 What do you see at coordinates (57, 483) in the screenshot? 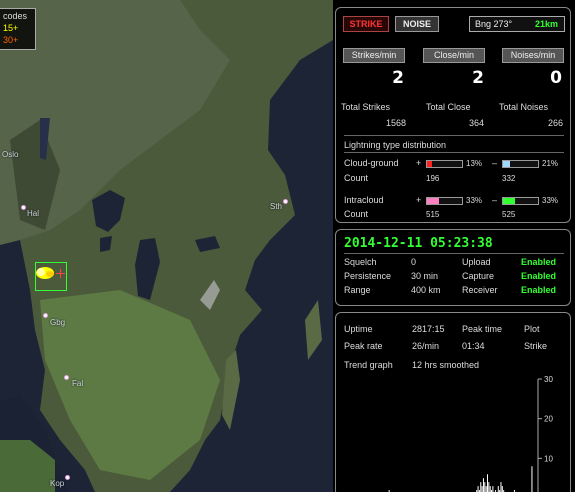
I see `city-label-kop: Kop` at bounding box center [57, 483].